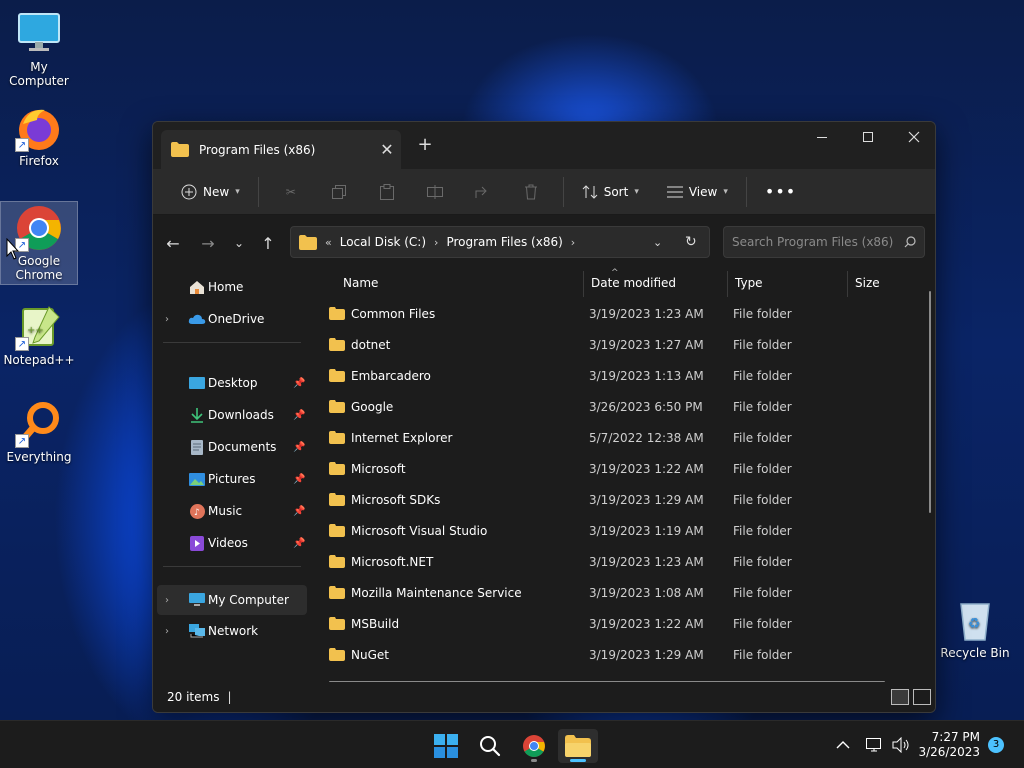  I want to click on volume-icon, so click(901, 744).